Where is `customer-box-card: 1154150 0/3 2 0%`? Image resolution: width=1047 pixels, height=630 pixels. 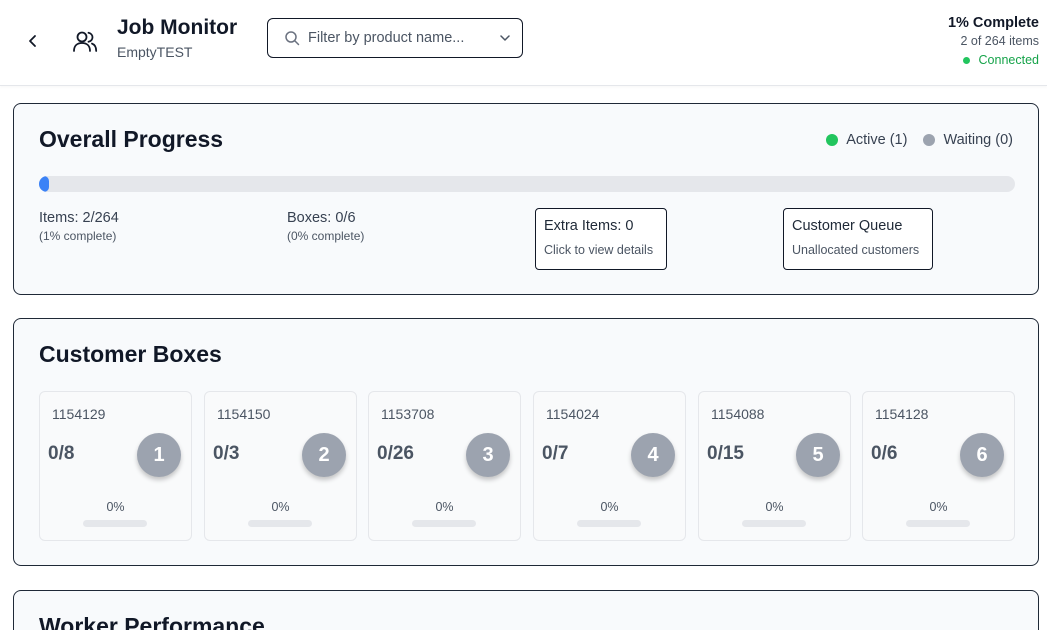
customer-box-card: 1154150 0/3 2 0% is located at coordinates (280, 466).